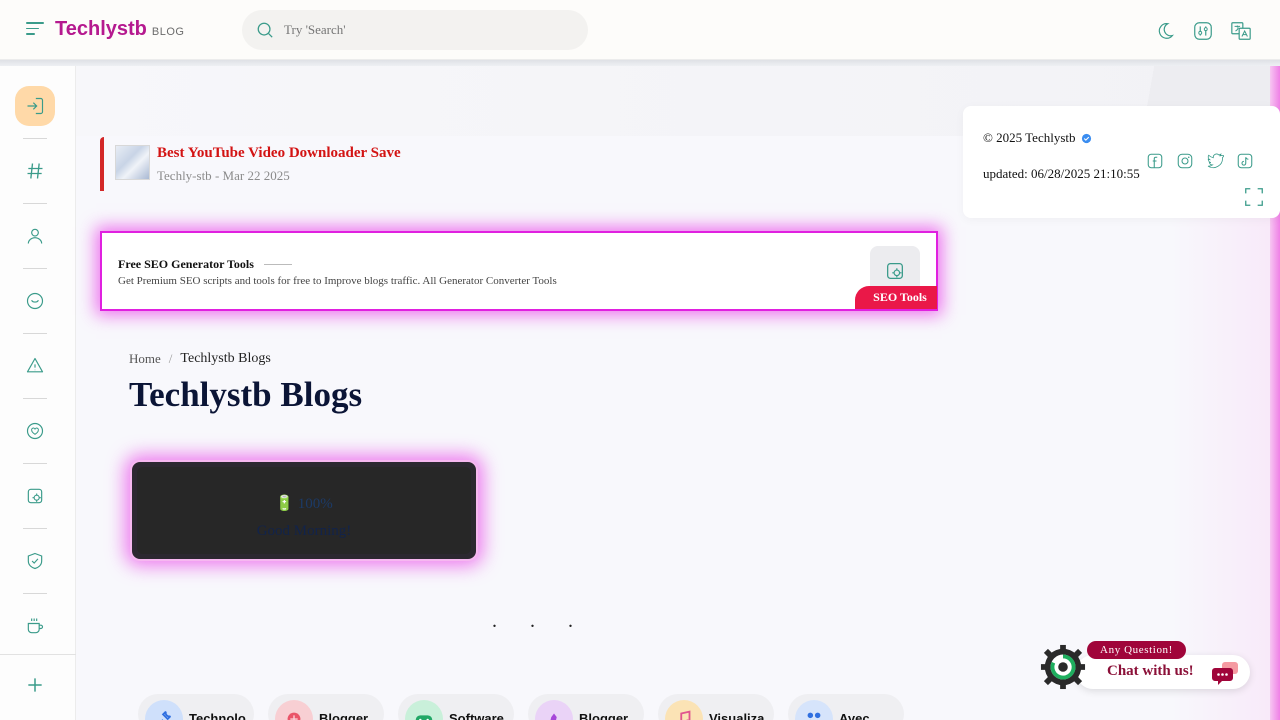  What do you see at coordinates (168, 32) in the screenshot?
I see `logo-subtitle: BLOG` at bounding box center [168, 32].